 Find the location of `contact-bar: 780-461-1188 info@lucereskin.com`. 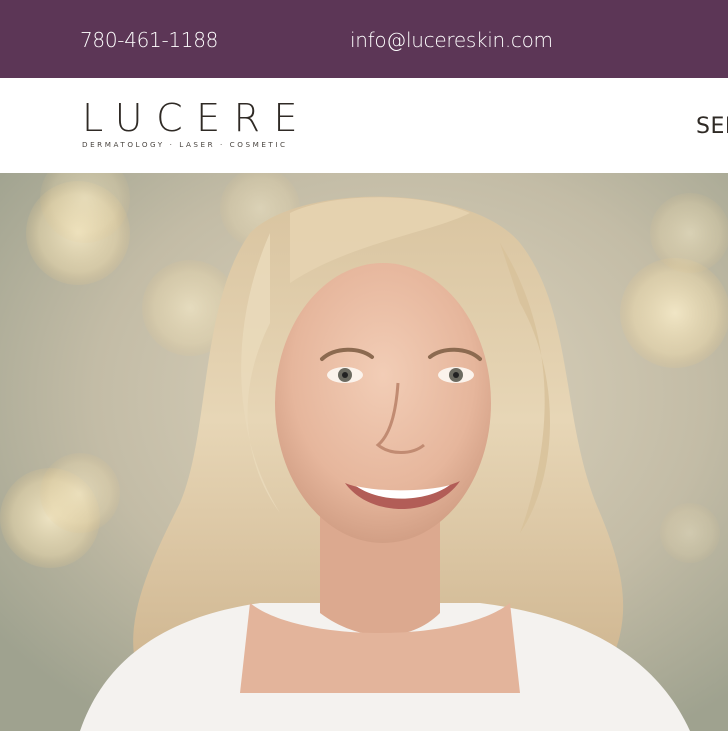

contact-bar: 780-461-1188 info@lucereskin.com is located at coordinates (364, 39).